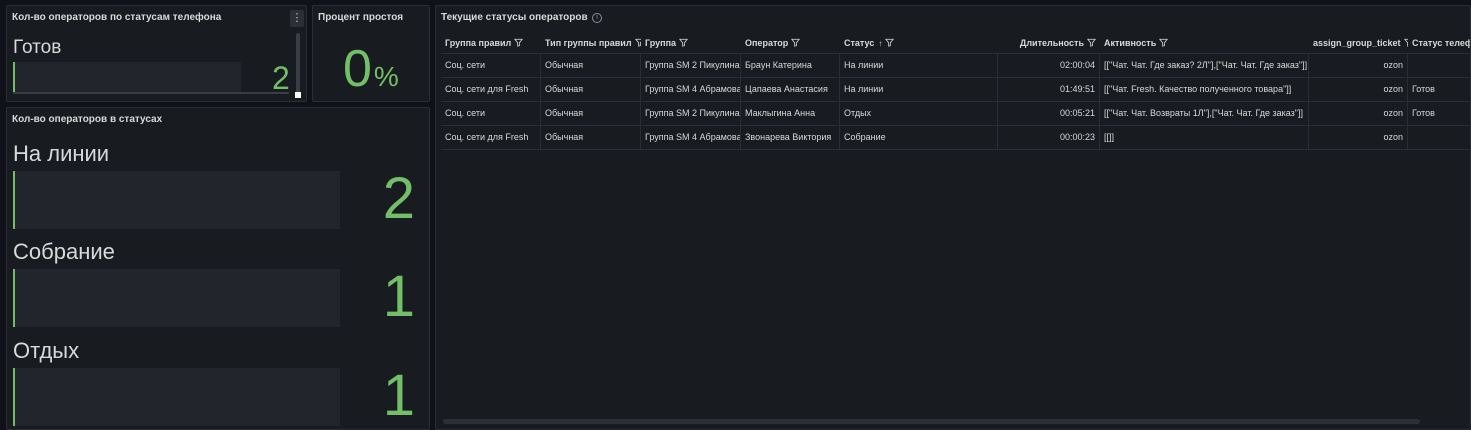  Describe the element at coordinates (597, 18) in the screenshot. I see `info-circle-icon: i` at that location.